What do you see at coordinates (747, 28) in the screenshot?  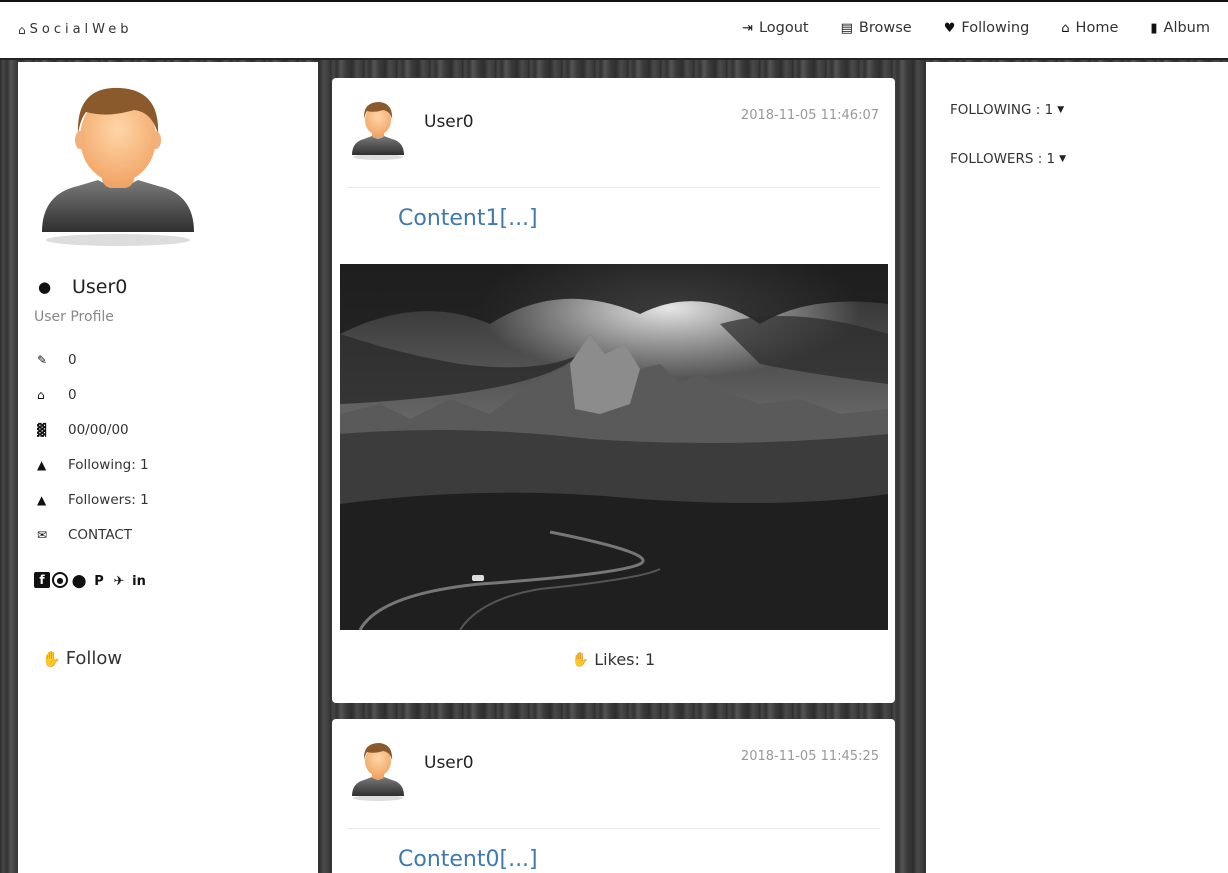 I see `sign-in-icon: ⇥` at bounding box center [747, 28].